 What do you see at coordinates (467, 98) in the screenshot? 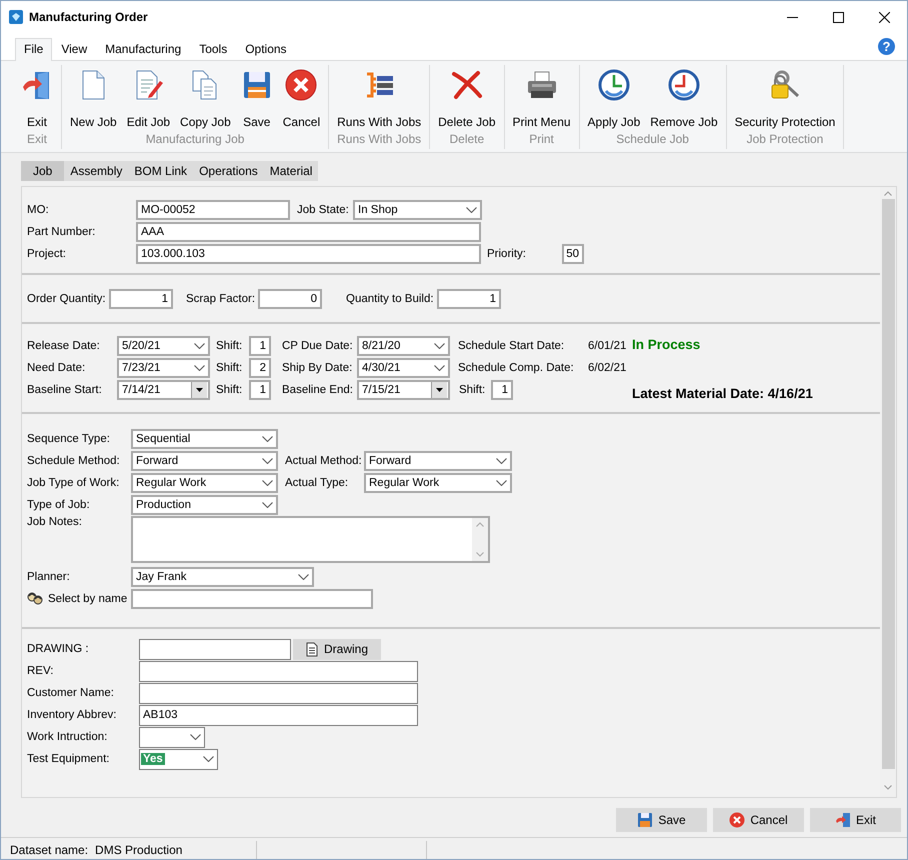
I see `toolbar-button: Delete Job` at bounding box center [467, 98].